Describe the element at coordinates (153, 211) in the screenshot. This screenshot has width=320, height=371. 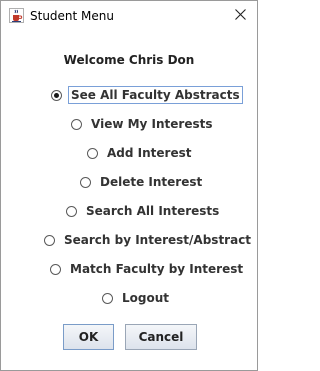
I see `radio-label: Search All Interests` at that location.